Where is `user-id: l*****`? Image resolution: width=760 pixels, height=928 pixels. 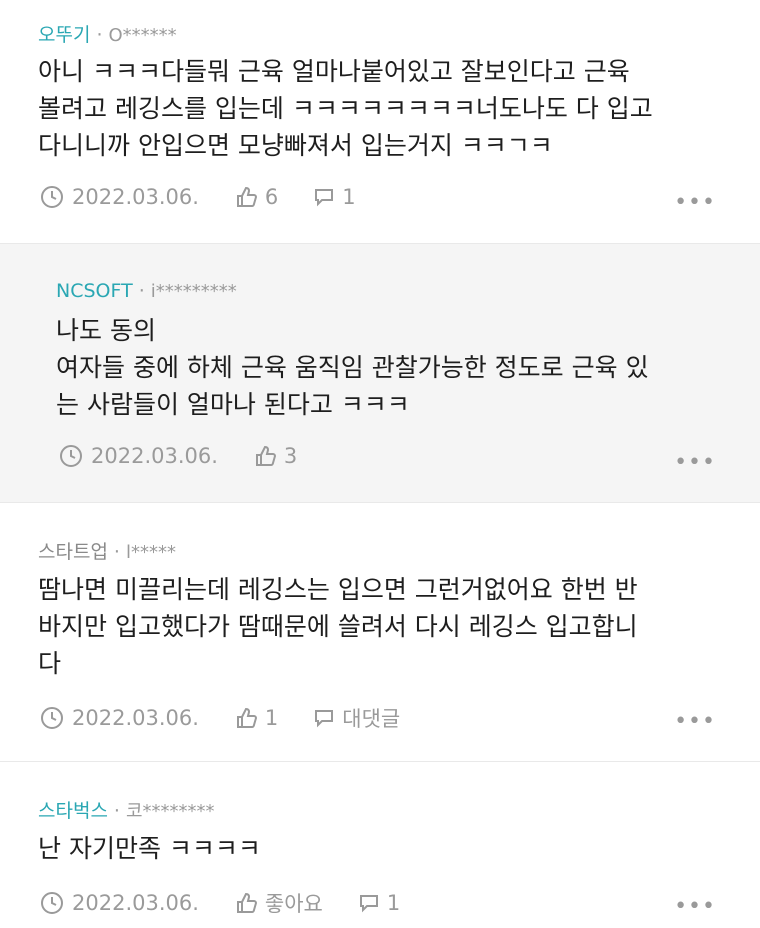 user-id: l***** is located at coordinates (150, 552).